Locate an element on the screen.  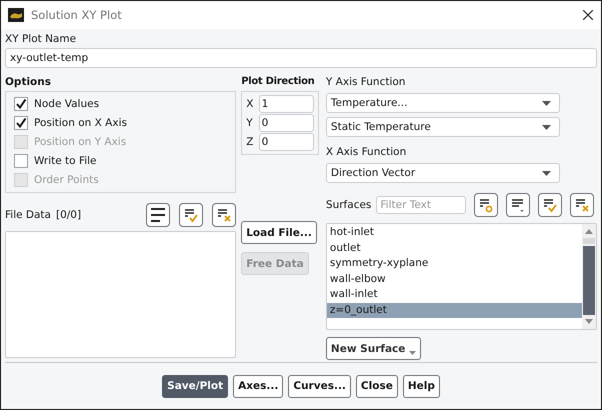
list-icon is located at coordinates (158, 215).